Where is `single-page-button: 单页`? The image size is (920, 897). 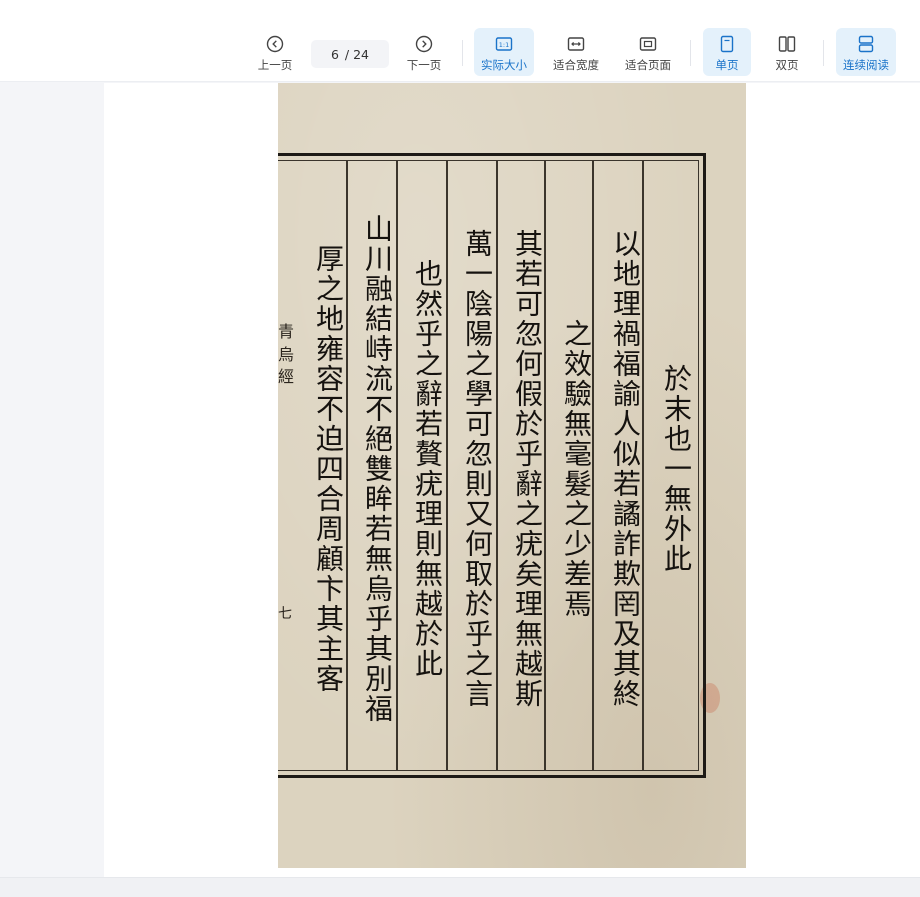 single-page-button: 单页 is located at coordinates (727, 52).